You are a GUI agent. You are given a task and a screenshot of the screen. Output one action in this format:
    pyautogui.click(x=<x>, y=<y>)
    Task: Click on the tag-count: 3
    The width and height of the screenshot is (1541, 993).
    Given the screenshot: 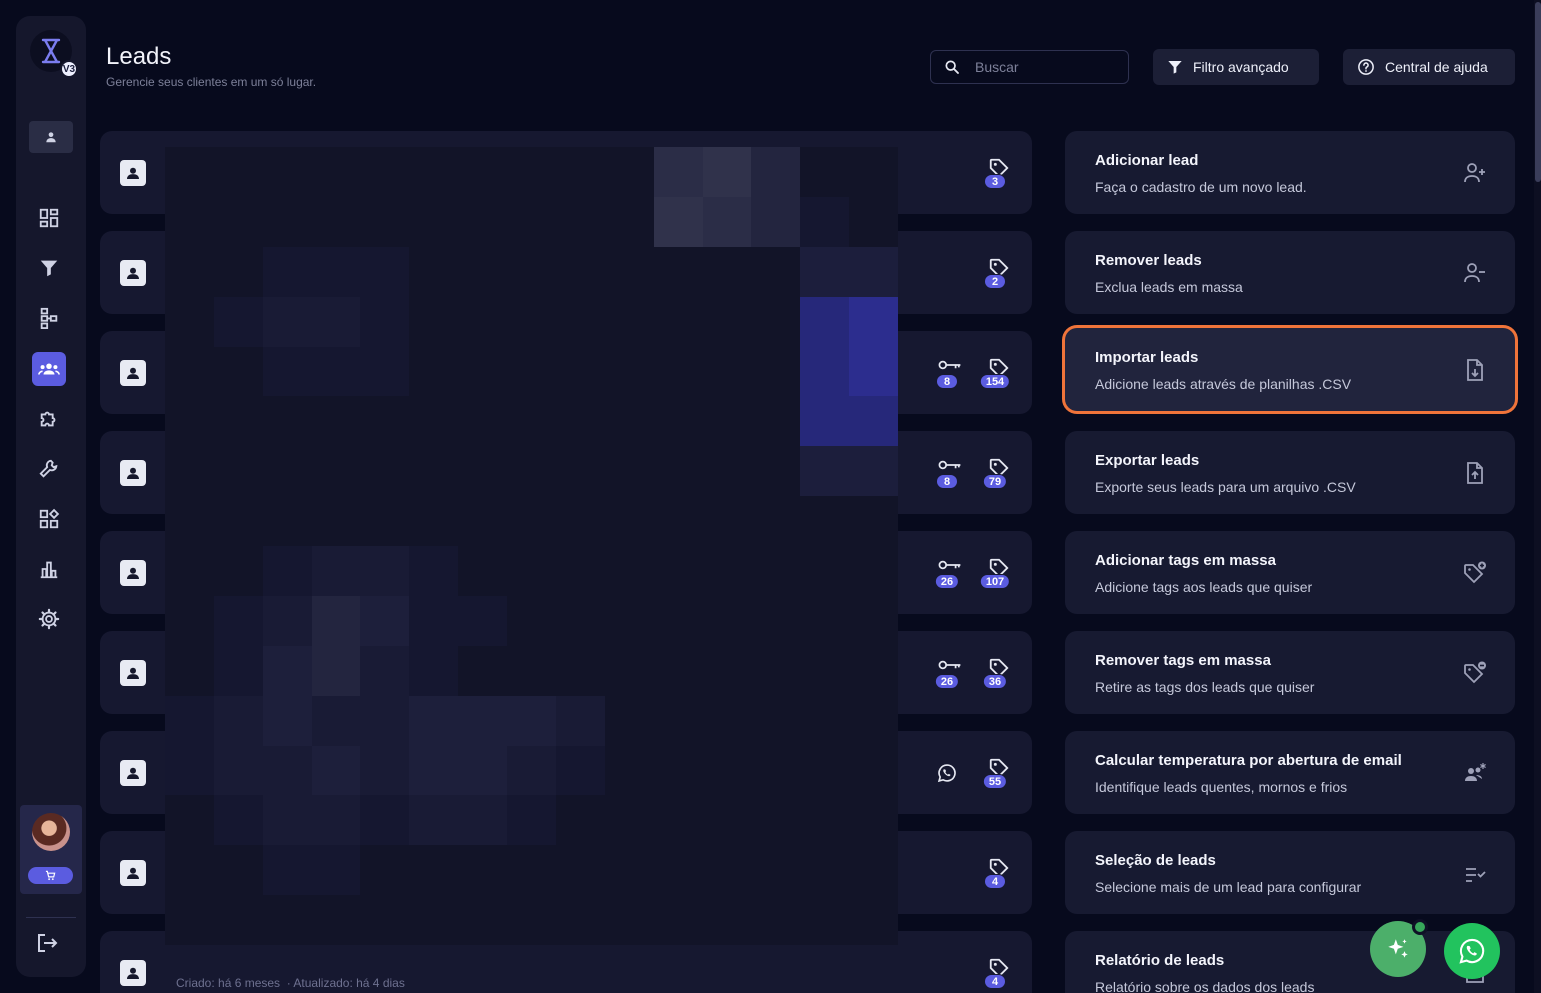 What is the action you would take?
    pyautogui.click(x=995, y=173)
    